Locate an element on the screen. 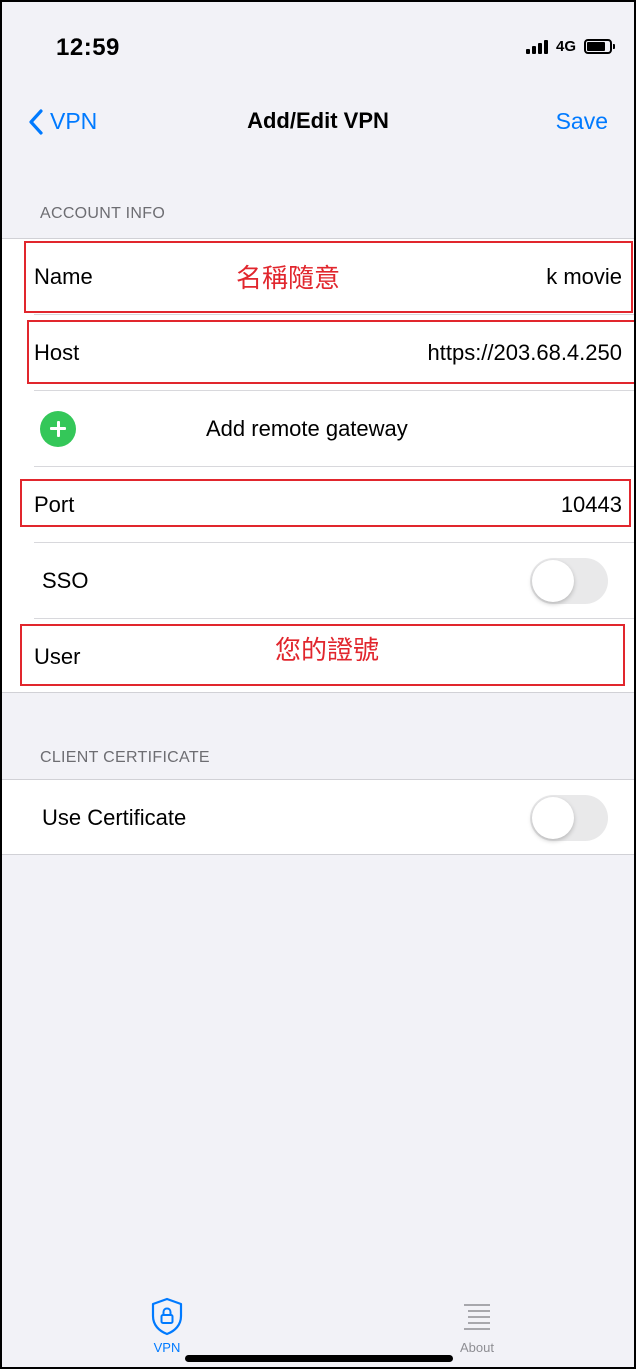 The height and width of the screenshot is (1369, 636). user-label: User is located at coordinates (57, 656).